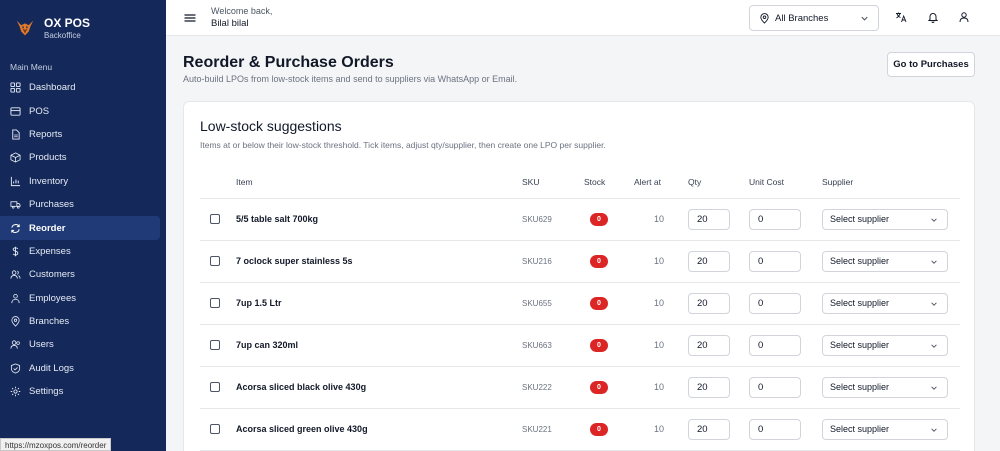 The width and height of the screenshot is (1000, 451). I want to click on chart-icon, so click(15, 181).